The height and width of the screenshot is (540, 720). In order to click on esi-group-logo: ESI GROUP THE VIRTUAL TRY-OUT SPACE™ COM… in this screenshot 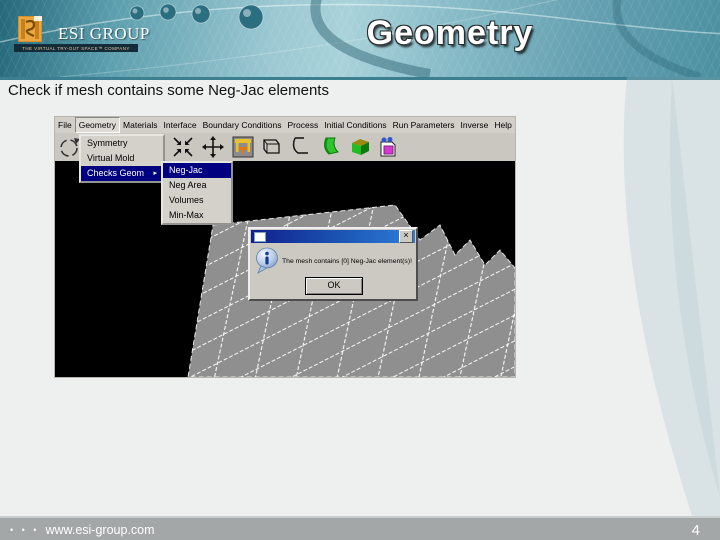, I will do `click(89, 33)`.